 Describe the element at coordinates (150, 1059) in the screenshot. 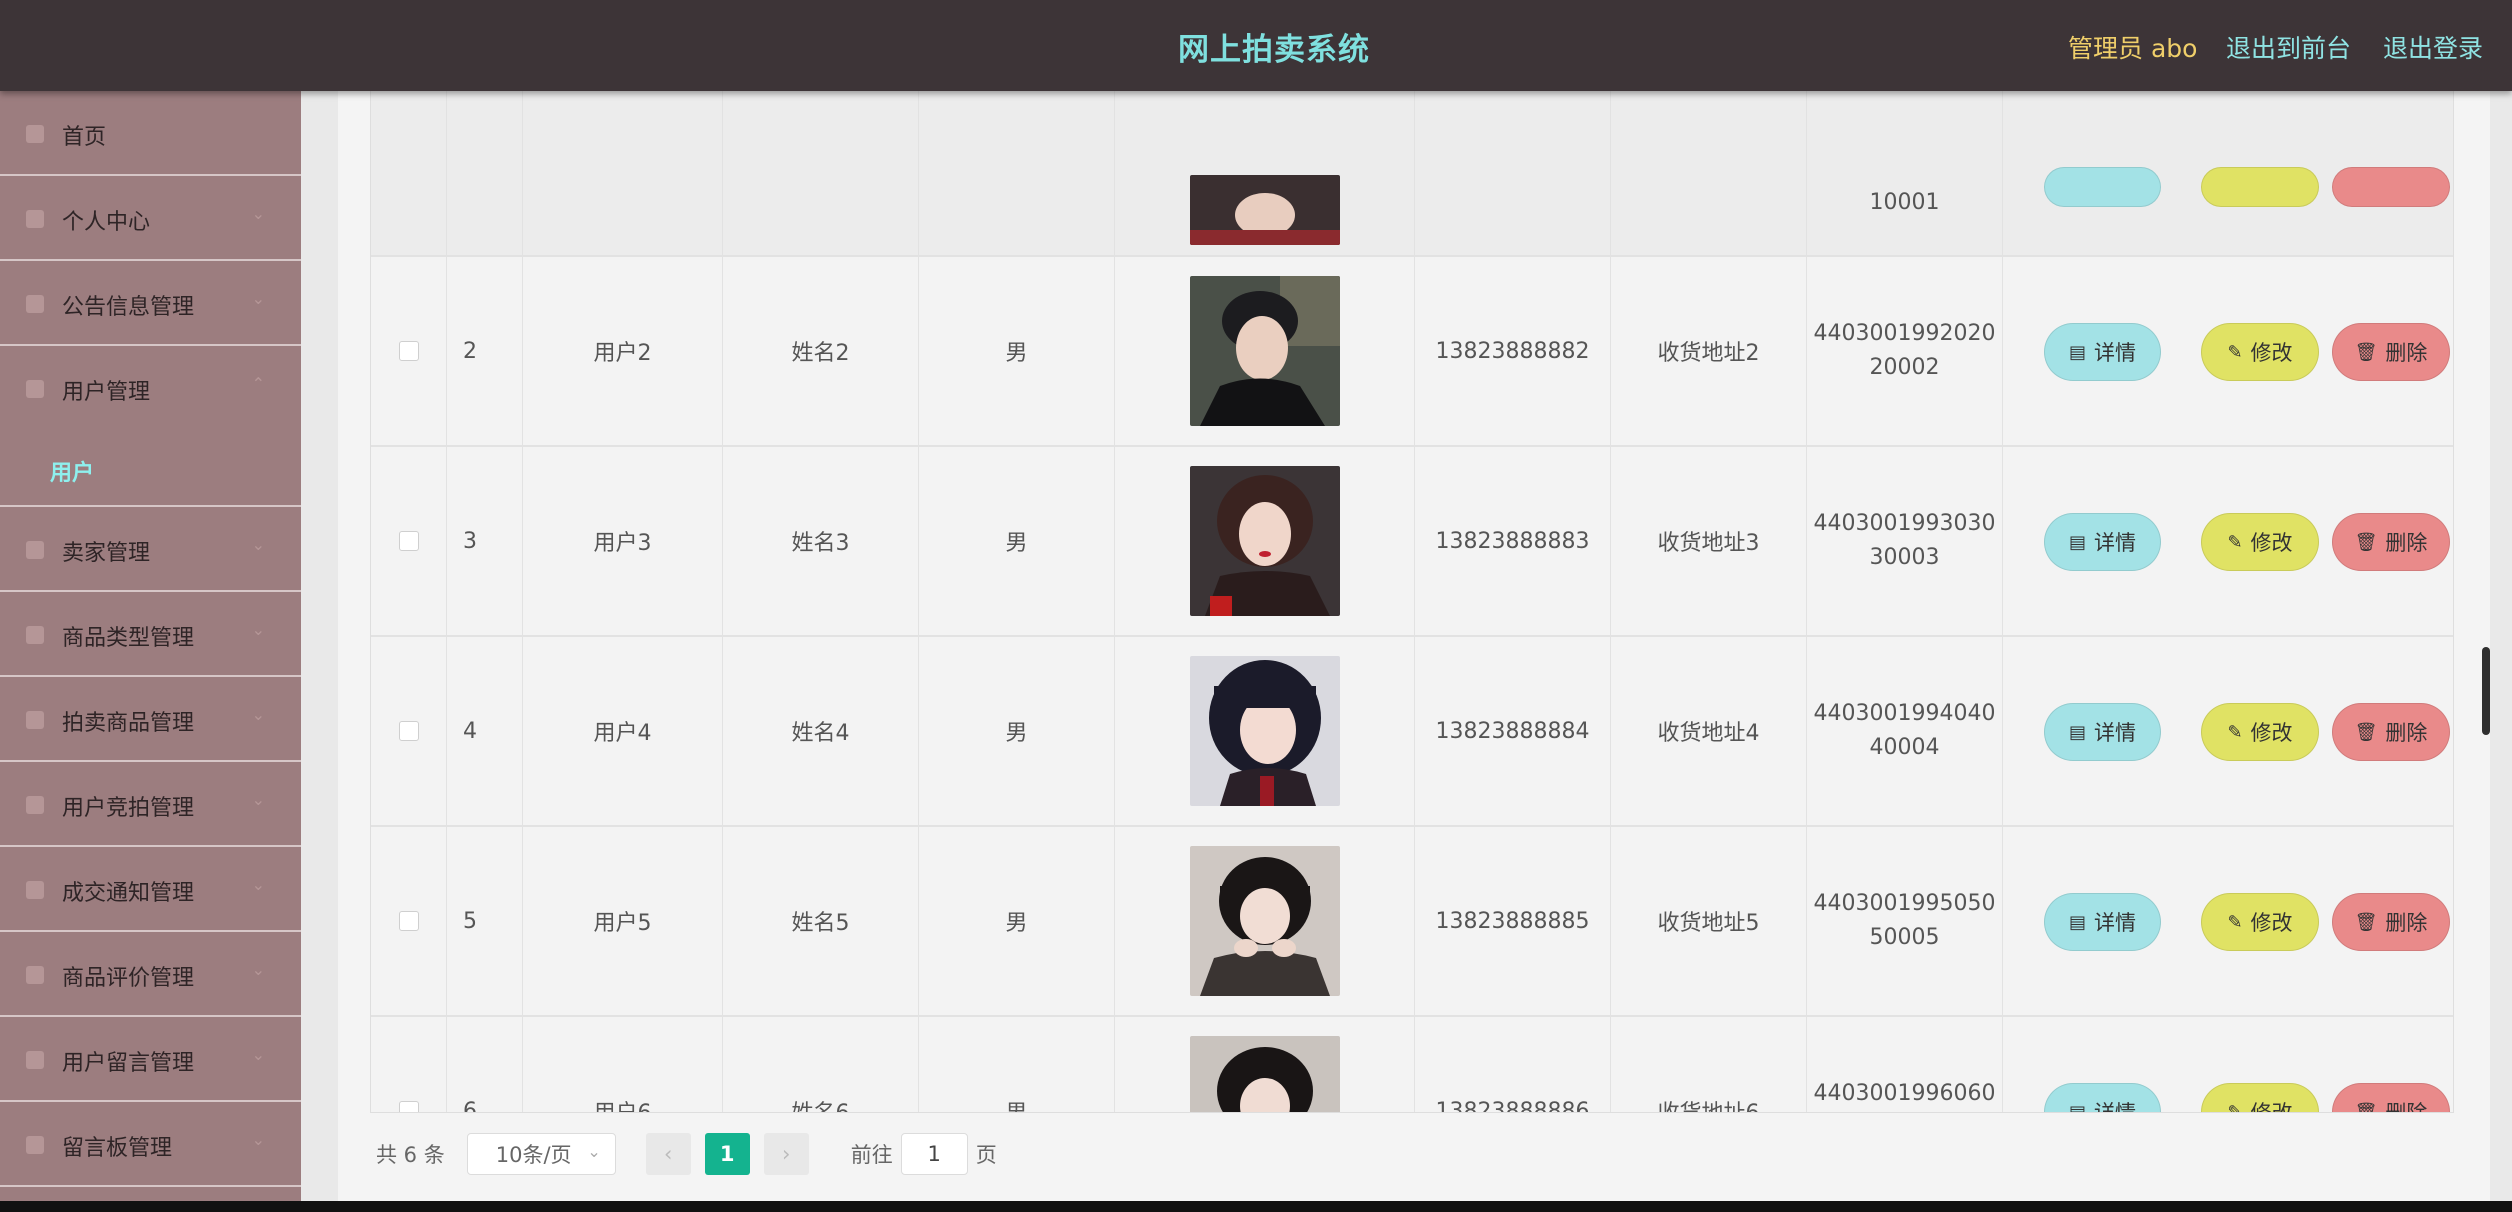

I see `sidebar-item-user-messages: 用户留言管理 ⌄` at that location.